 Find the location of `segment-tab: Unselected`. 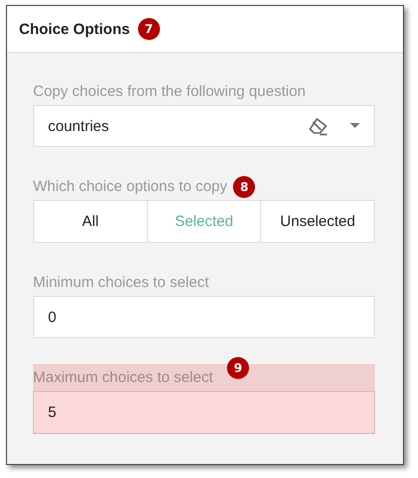

segment-tab: Unselected is located at coordinates (318, 221).